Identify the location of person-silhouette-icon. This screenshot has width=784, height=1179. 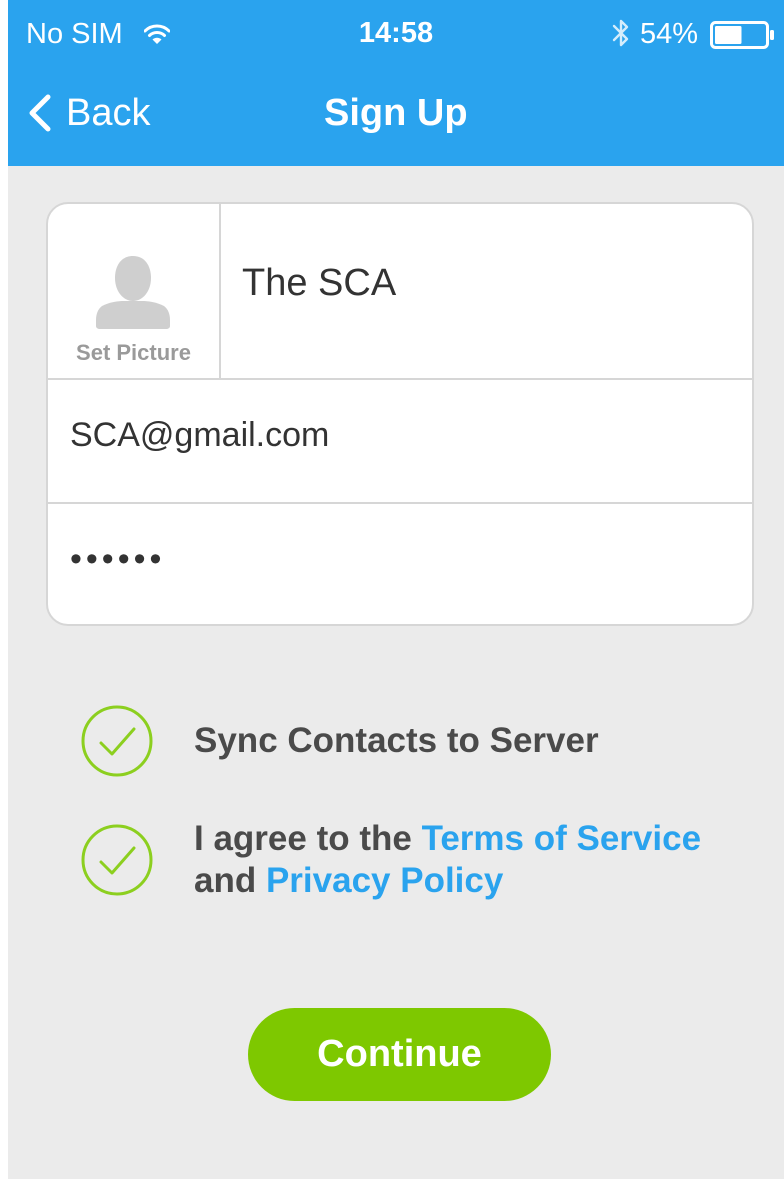
(133, 292).